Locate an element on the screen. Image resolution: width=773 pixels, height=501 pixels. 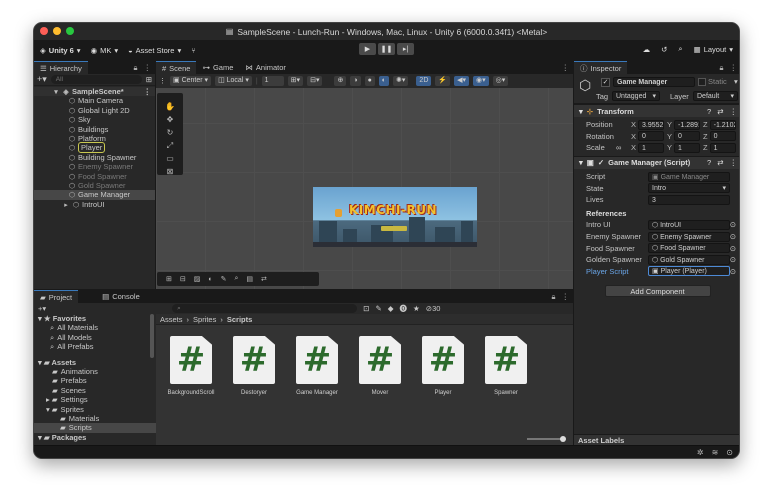
folder-item: ▸ ▰ Settings is located at coordinates (95, 399).